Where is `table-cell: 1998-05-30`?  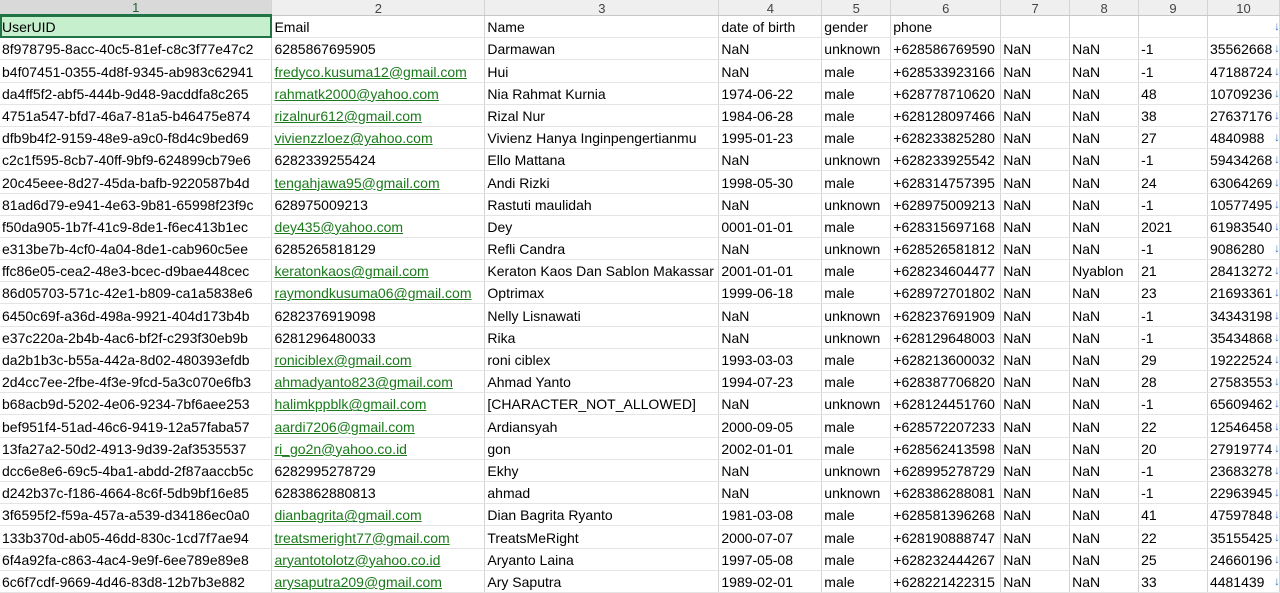 table-cell: 1998-05-30 is located at coordinates (770, 182).